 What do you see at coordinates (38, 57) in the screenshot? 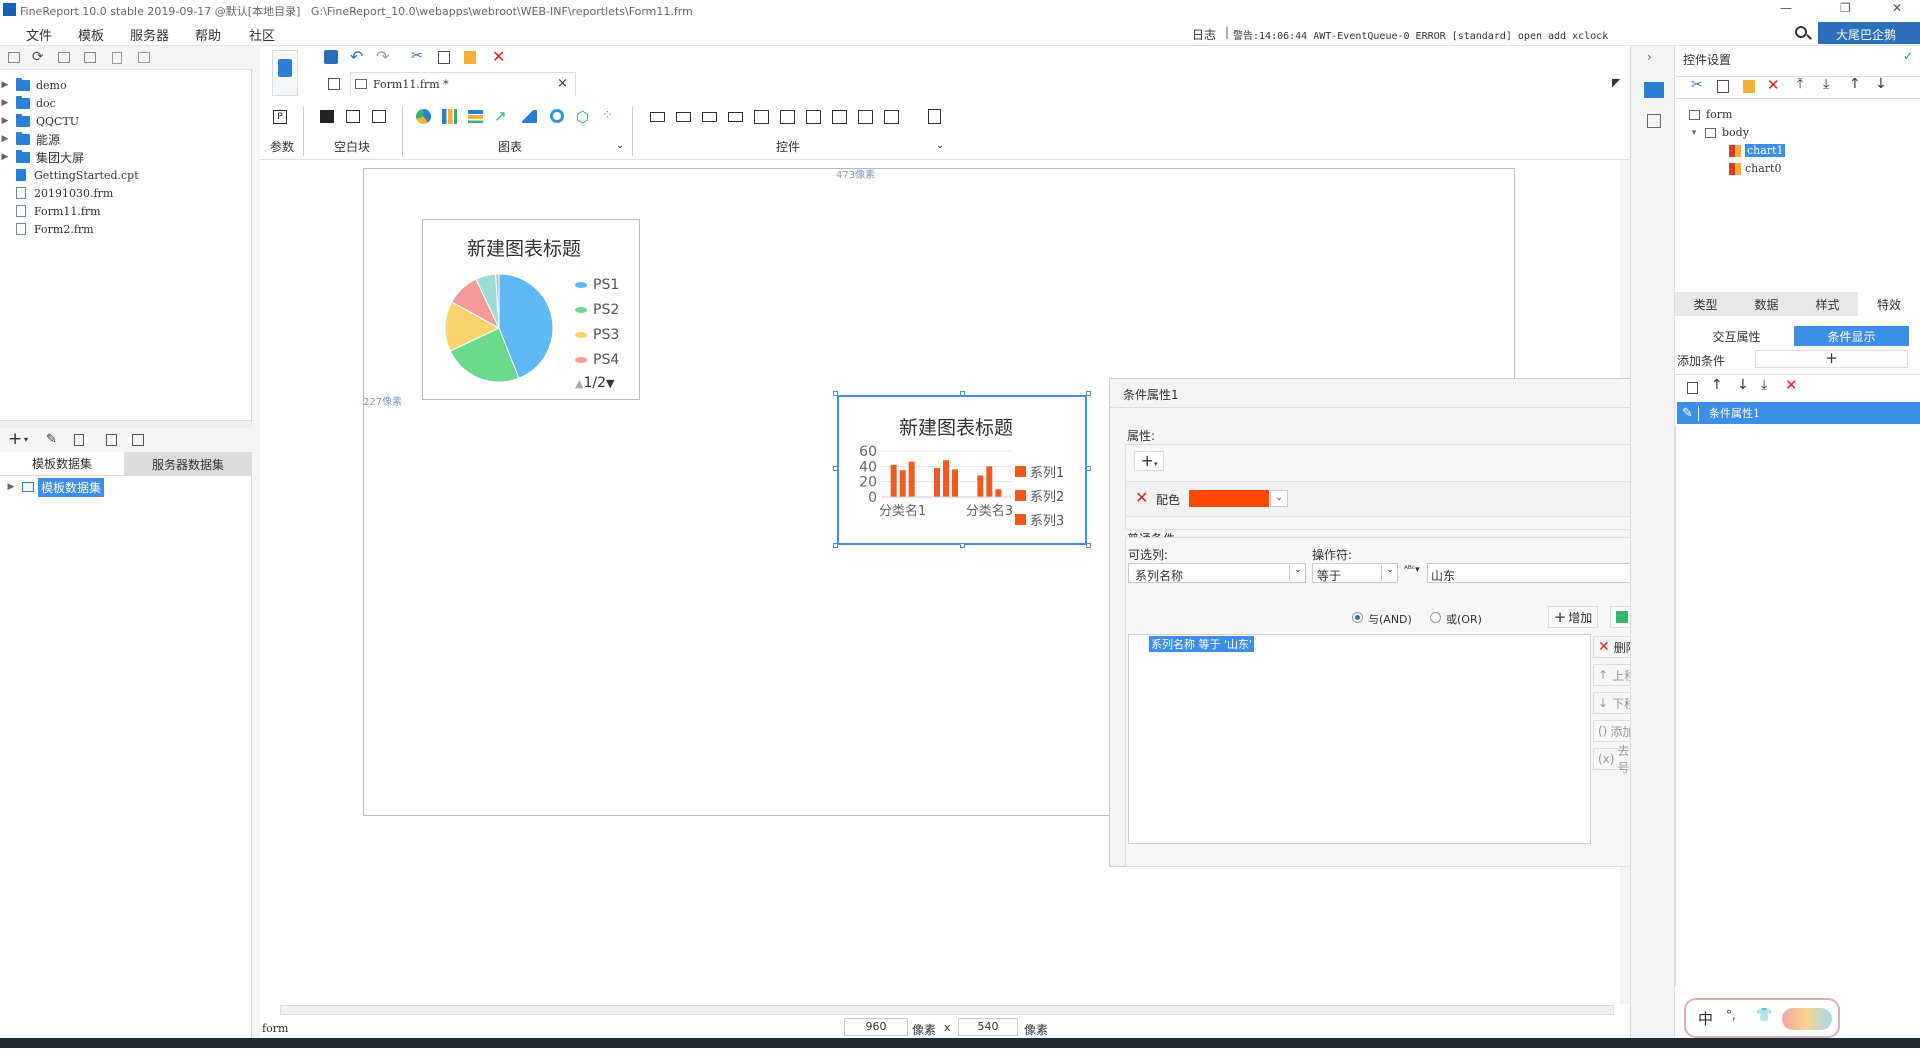
I see `refresh-icon: ⟳` at bounding box center [38, 57].